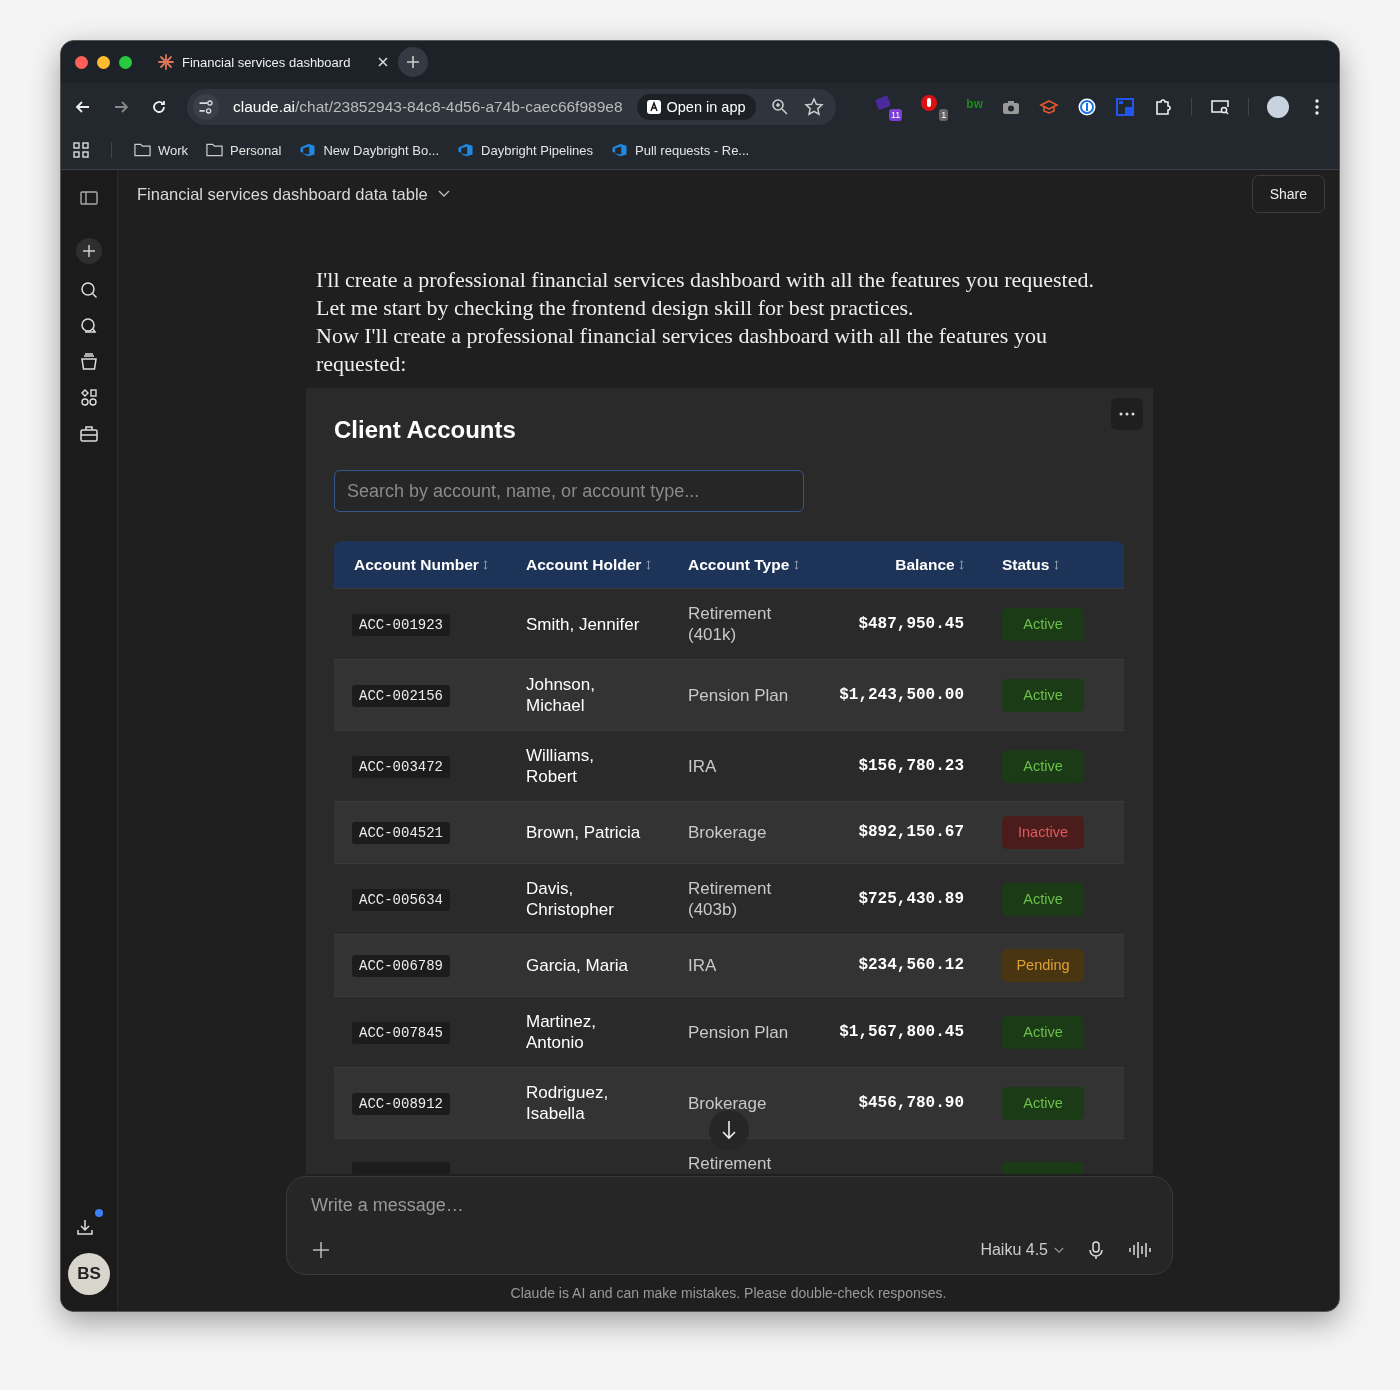  Describe the element at coordinates (583, 624) in the screenshot. I see `table-cell-text: Smith, Jennifer` at that location.